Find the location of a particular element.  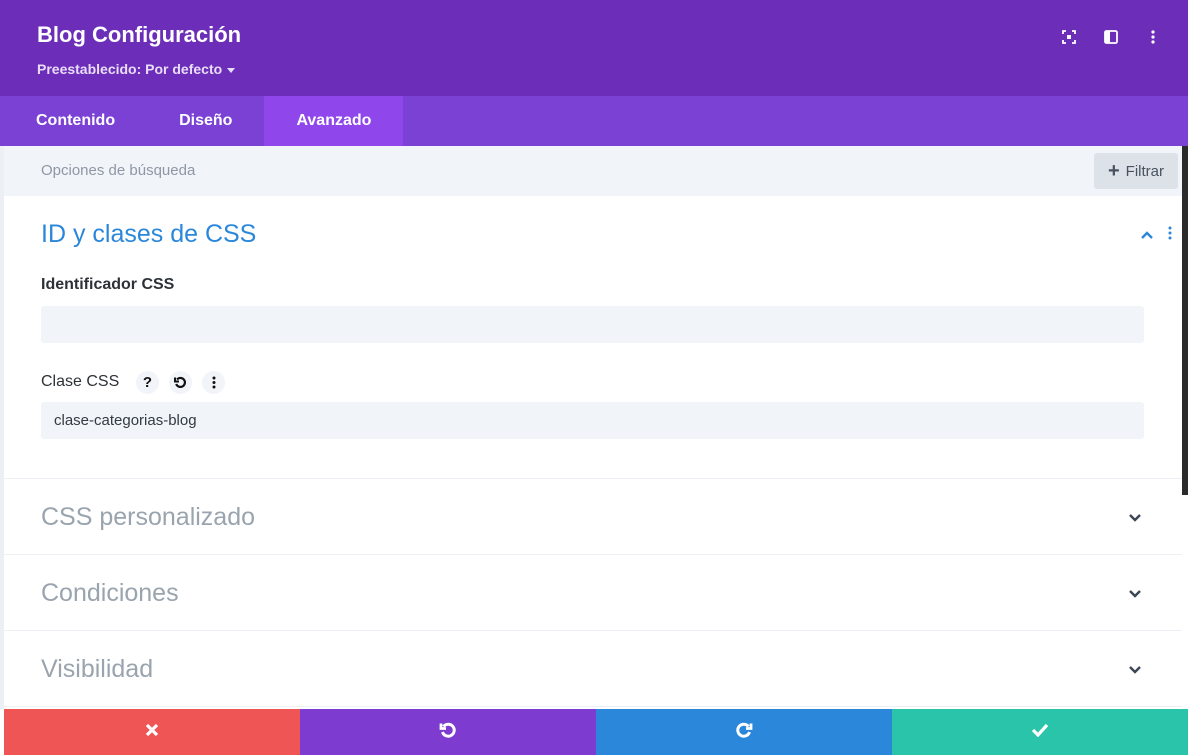

close-icon is located at coordinates (152, 732).